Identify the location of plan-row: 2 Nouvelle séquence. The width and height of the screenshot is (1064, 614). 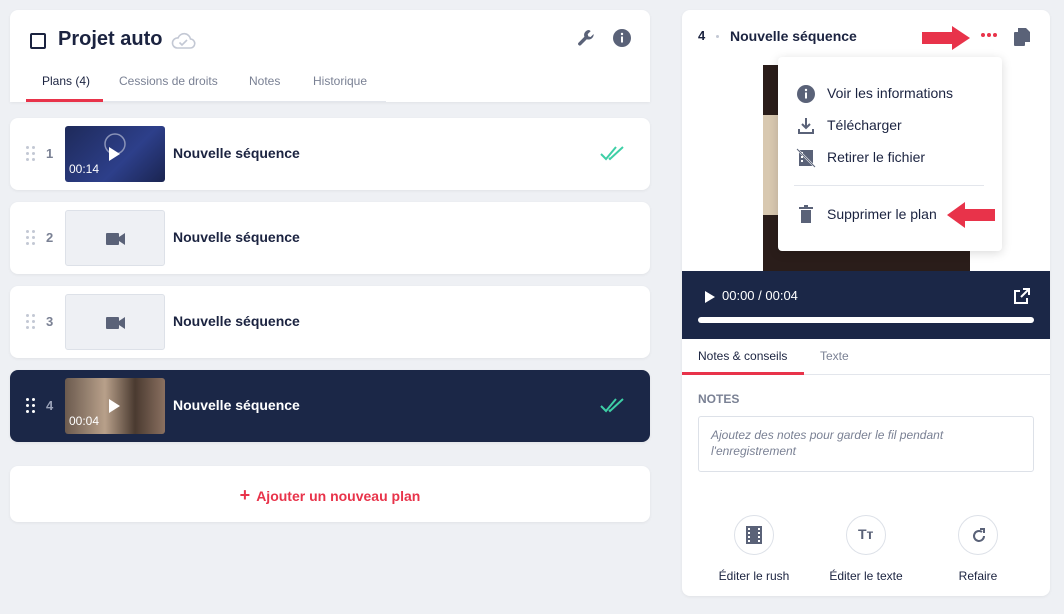
(330, 238).